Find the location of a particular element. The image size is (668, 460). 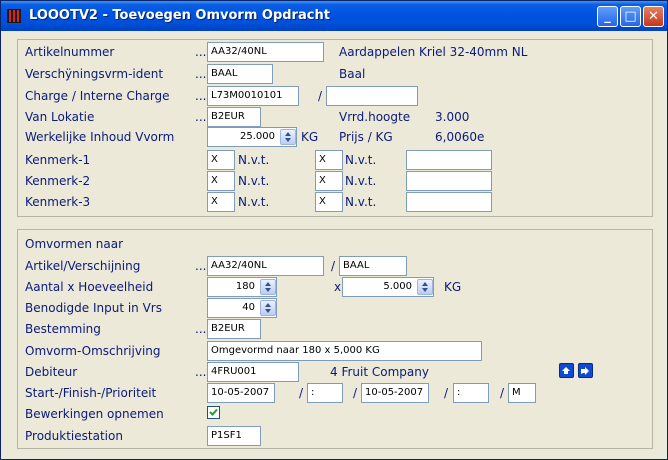

debiteur-edit-icon is located at coordinates (566, 370).